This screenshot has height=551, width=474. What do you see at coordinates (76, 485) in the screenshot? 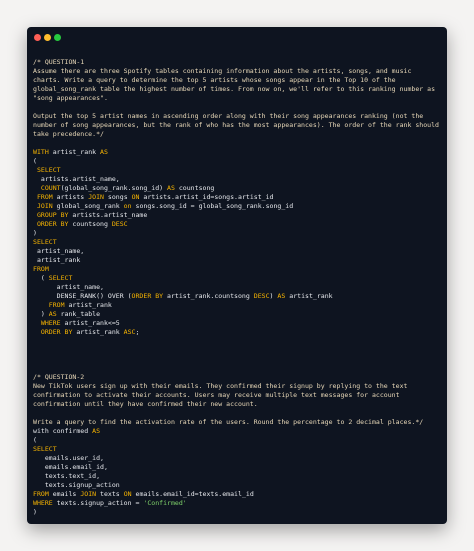
I see `code-token: texts.signup_action` at bounding box center [76, 485].